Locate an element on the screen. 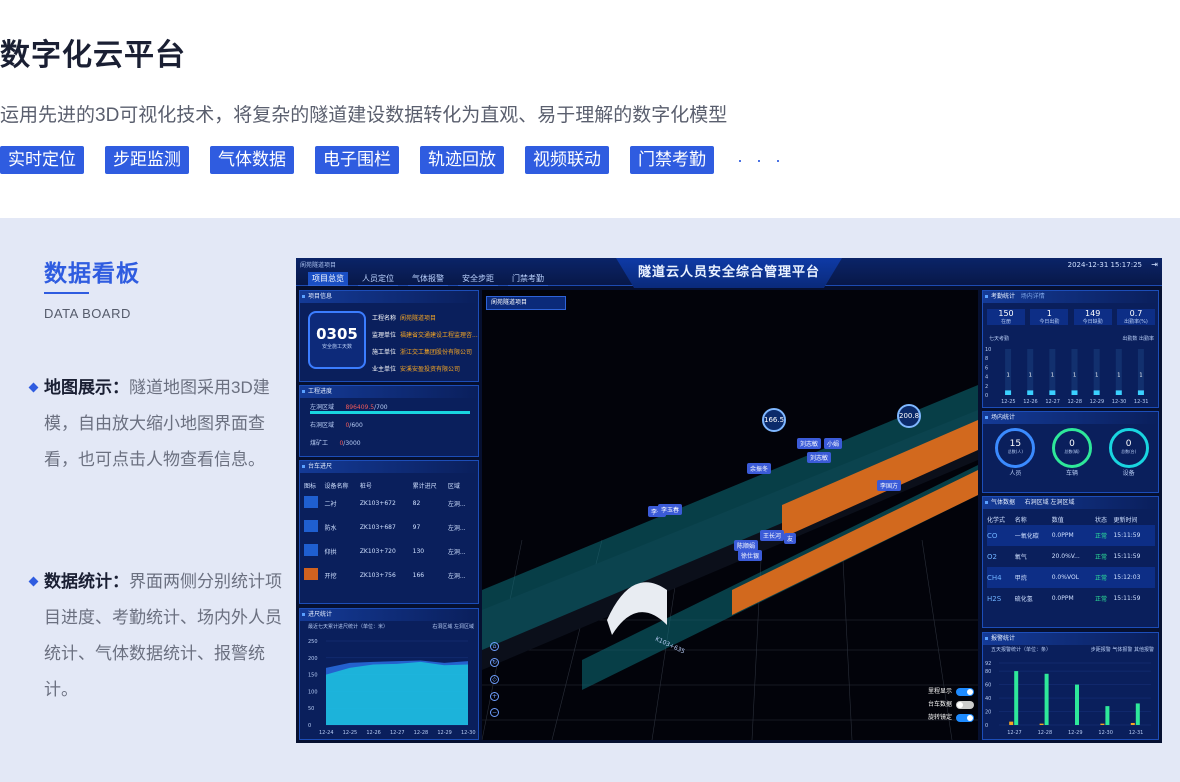 This screenshot has height=782, width=1180. nav-person-location: 人员定位 is located at coordinates (378, 279).